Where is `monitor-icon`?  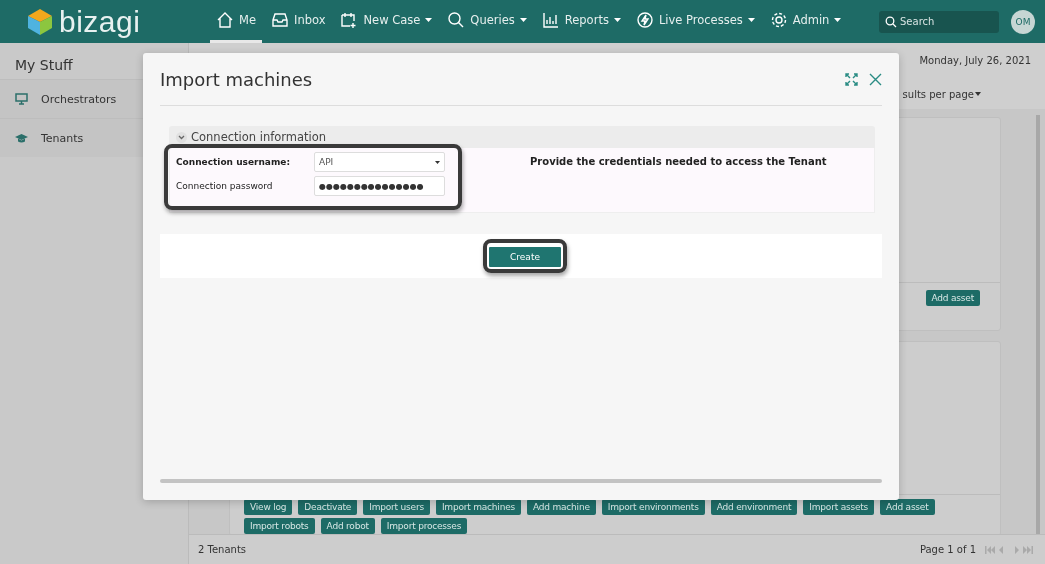
monitor-icon is located at coordinates (21, 99).